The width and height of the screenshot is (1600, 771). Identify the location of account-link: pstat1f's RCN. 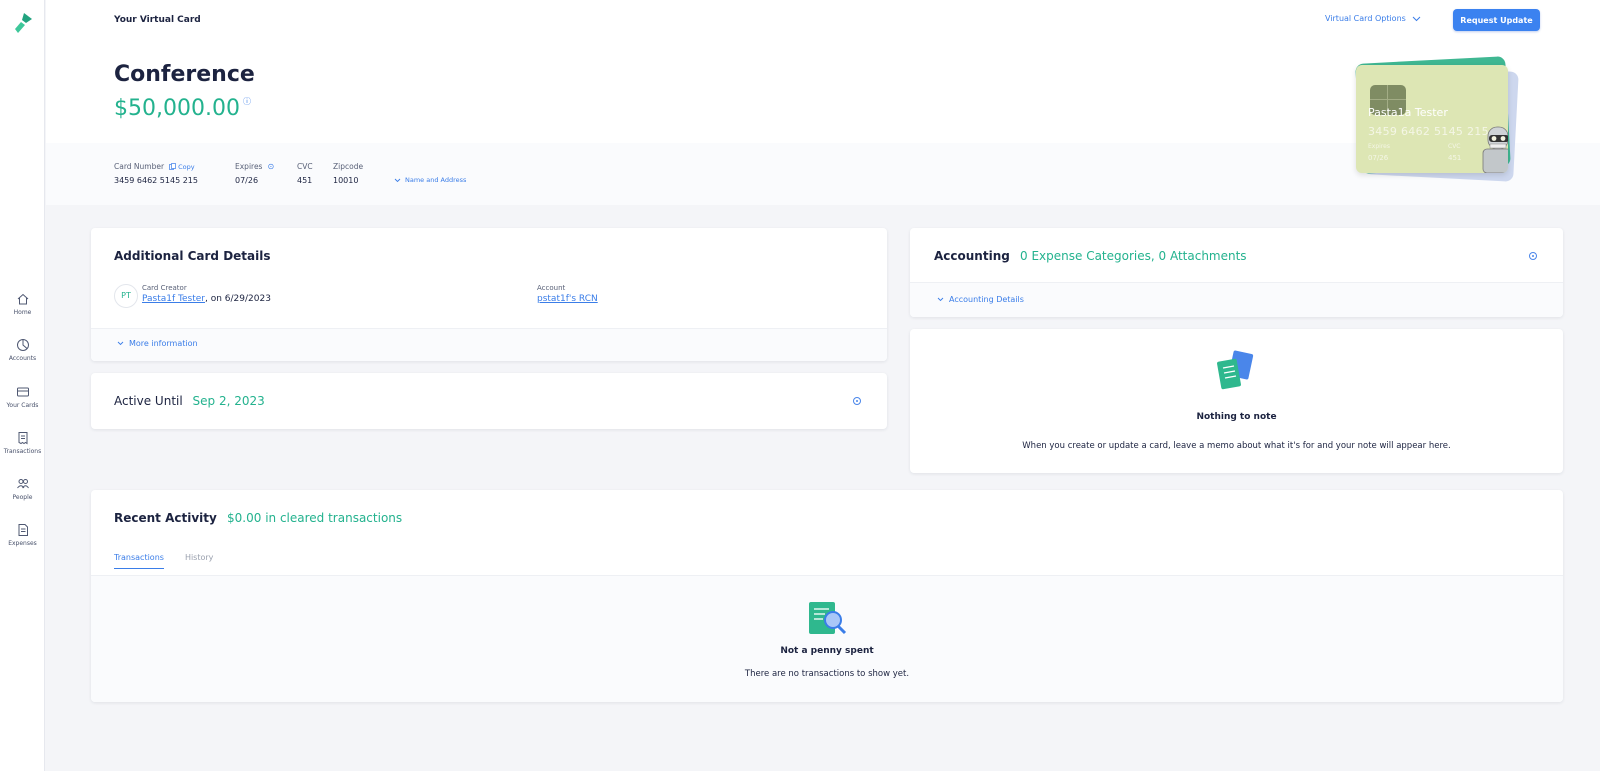
(567, 299).